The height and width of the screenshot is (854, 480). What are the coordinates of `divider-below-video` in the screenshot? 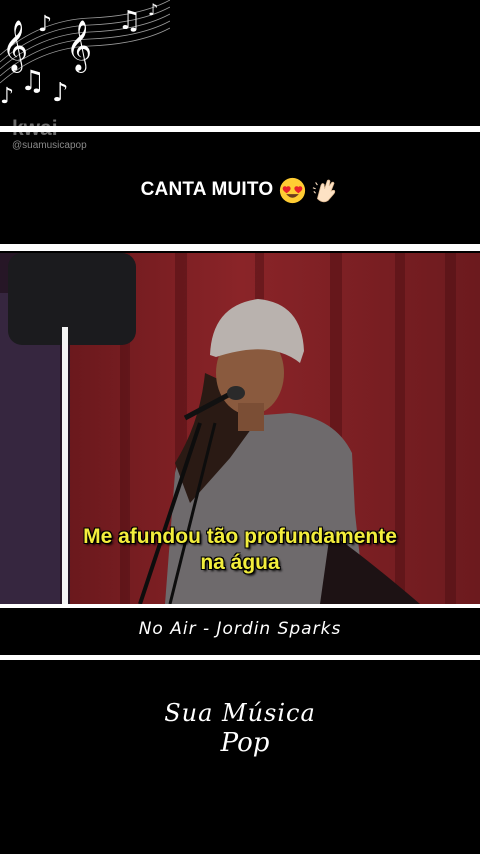 It's located at (240, 606).